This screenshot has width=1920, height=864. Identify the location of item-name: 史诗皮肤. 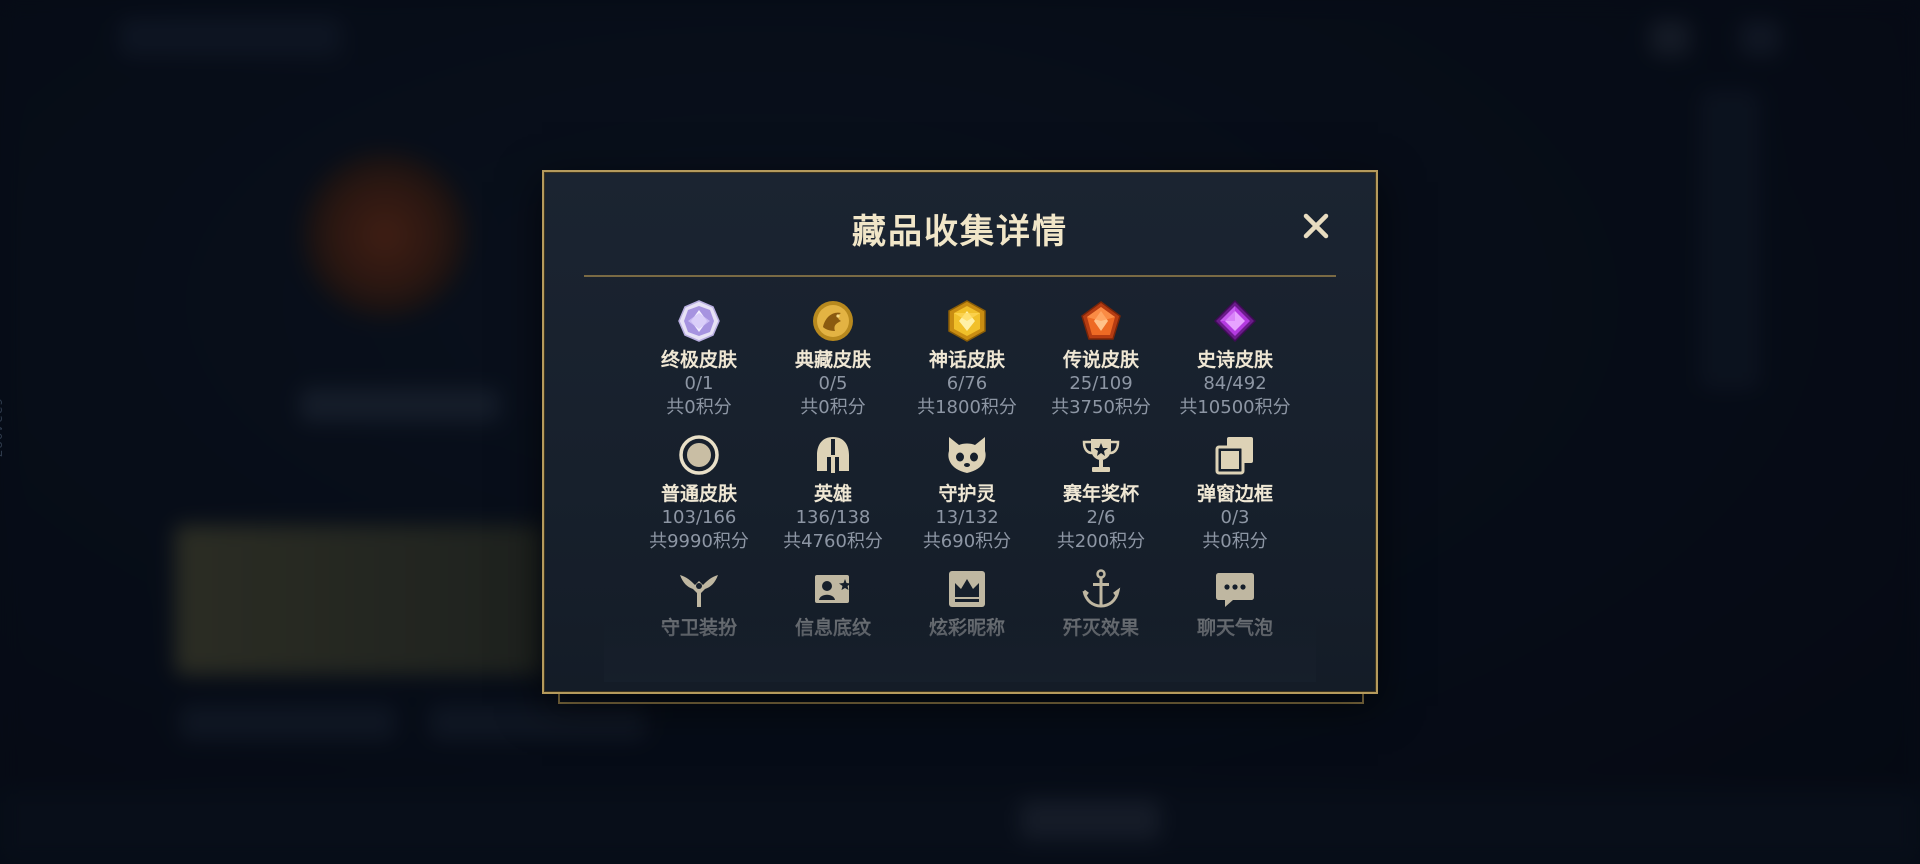
(1234, 360).